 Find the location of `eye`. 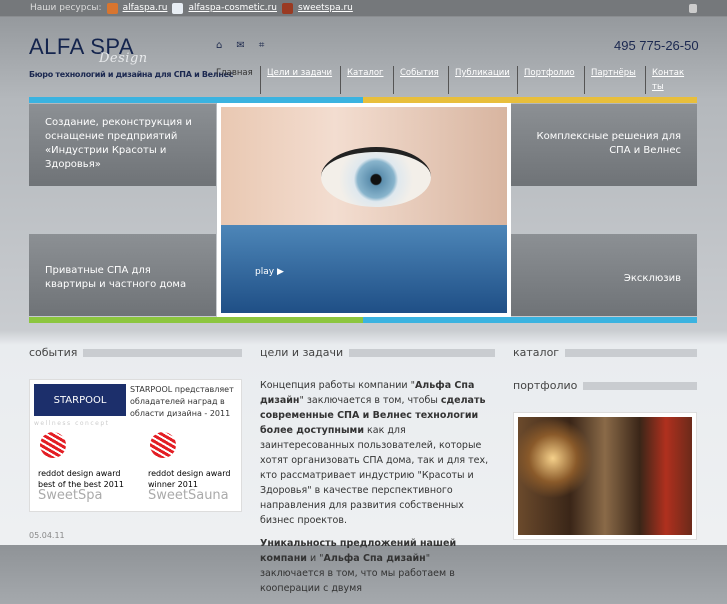

eye is located at coordinates (376, 177).